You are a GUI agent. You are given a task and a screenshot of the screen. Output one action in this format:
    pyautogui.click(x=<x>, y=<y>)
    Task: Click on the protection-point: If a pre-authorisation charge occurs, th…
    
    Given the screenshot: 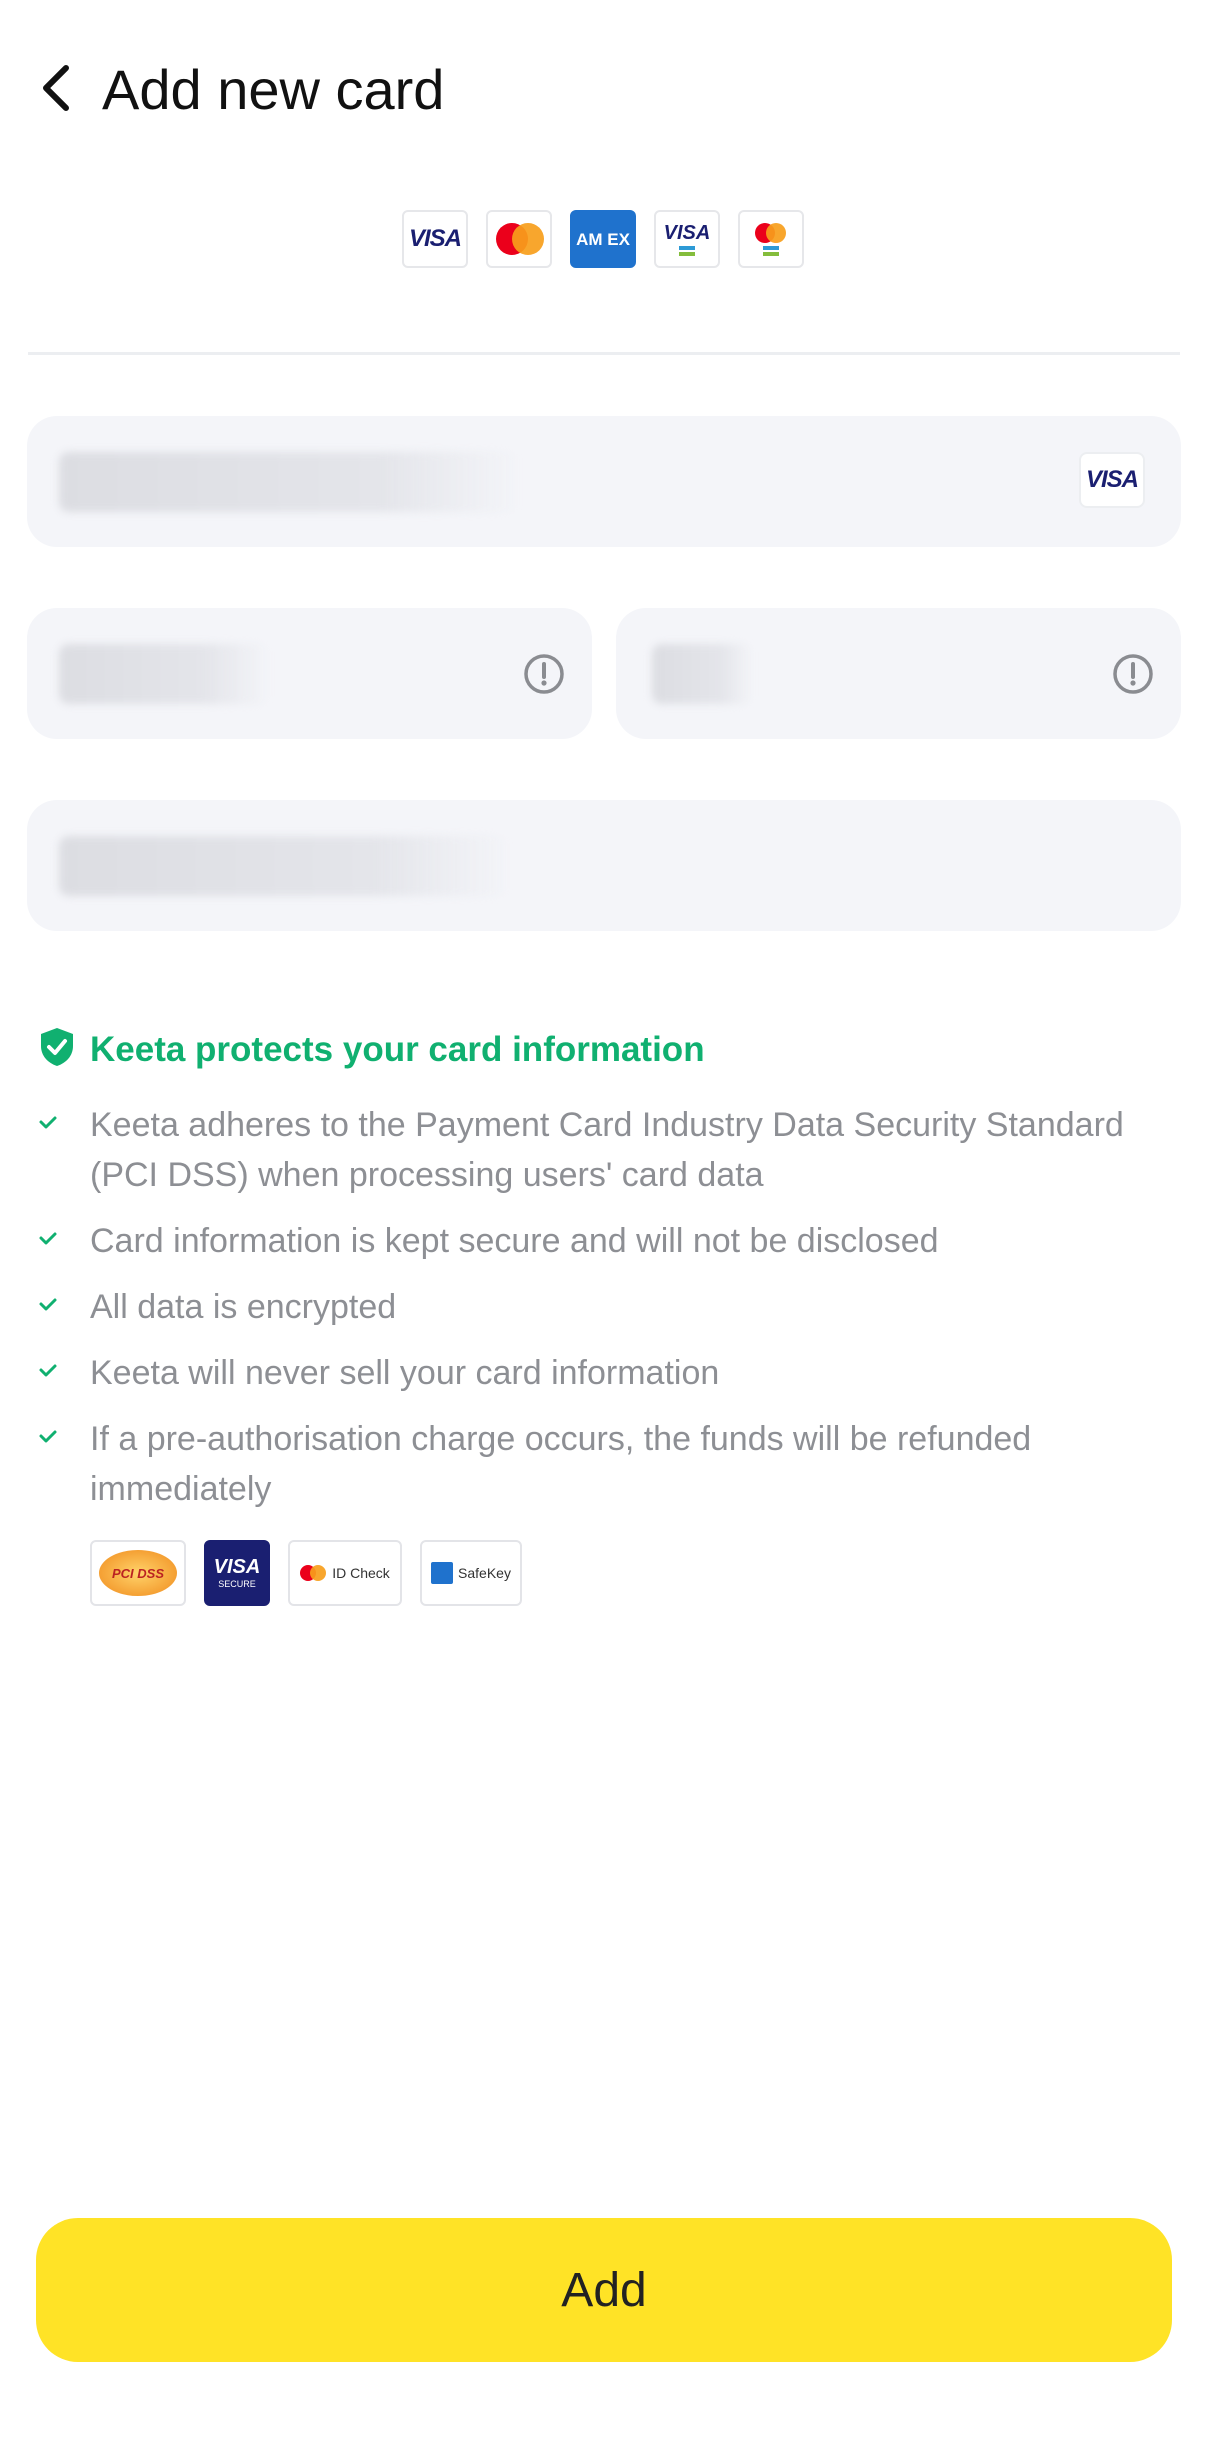 What is the action you would take?
    pyautogui.click(x=608, y=1464)
    